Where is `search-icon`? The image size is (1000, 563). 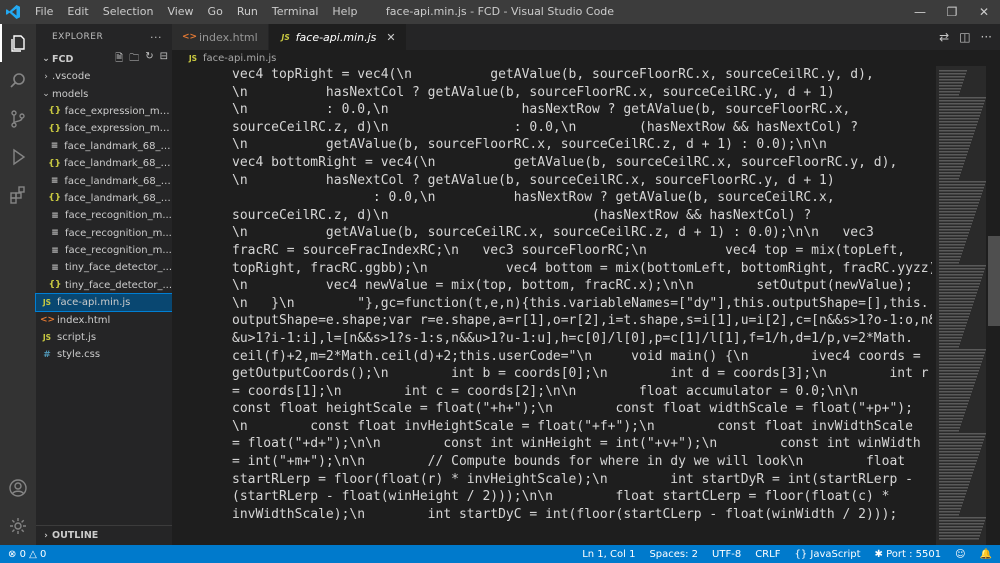 search-icon is located at coordinates (18, 81).